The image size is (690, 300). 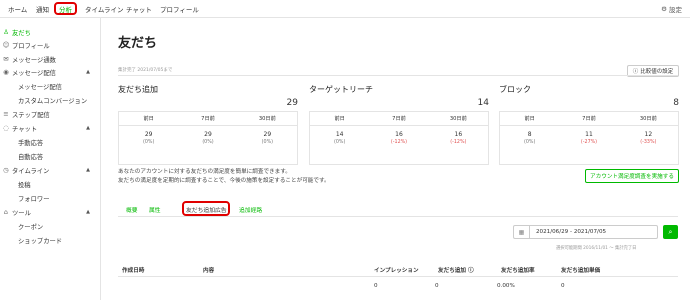 I want to click on card-cell: 8 (0%), so click(x=529, y=138).